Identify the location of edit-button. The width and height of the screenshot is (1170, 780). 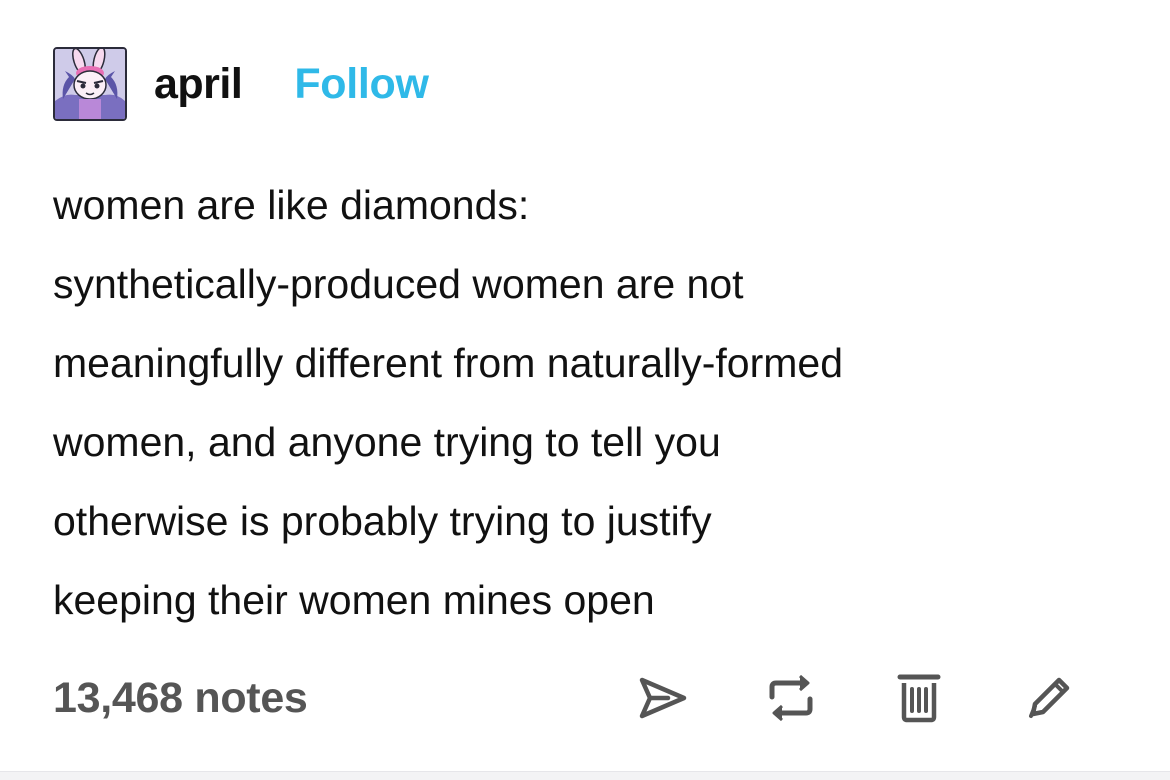
(1049, 698).